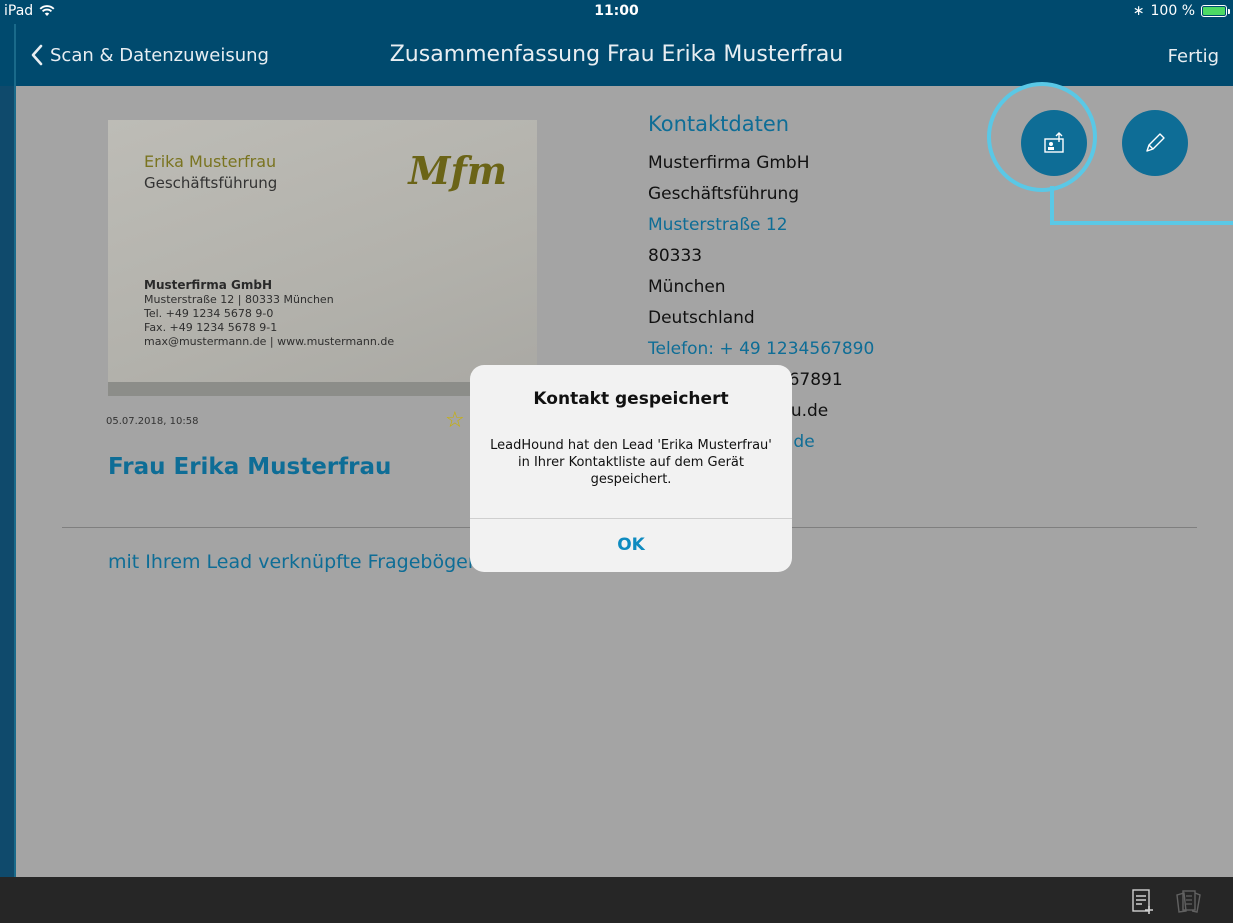  Describe the element at coordinates (152, 421) in the screenshot. I see `scan-date: 05.07.2018, 10:58` at that location.